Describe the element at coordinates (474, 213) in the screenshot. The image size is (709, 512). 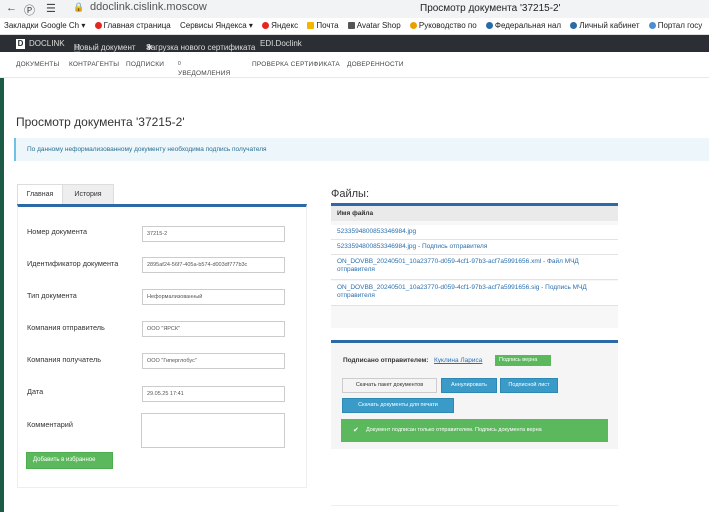
I see `files-table-header: Имя файла` at that location.